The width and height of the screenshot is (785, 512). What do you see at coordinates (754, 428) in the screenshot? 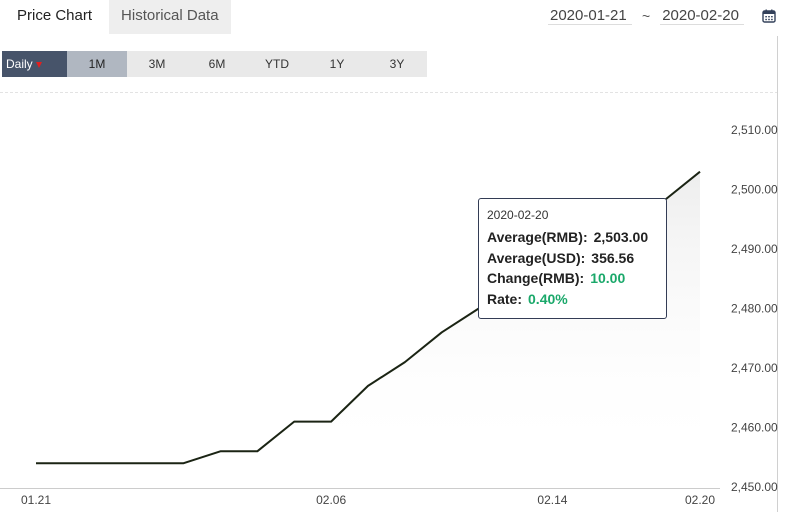
I see `y-tick-label: 2,460.00` at bounding box center [754, 428].